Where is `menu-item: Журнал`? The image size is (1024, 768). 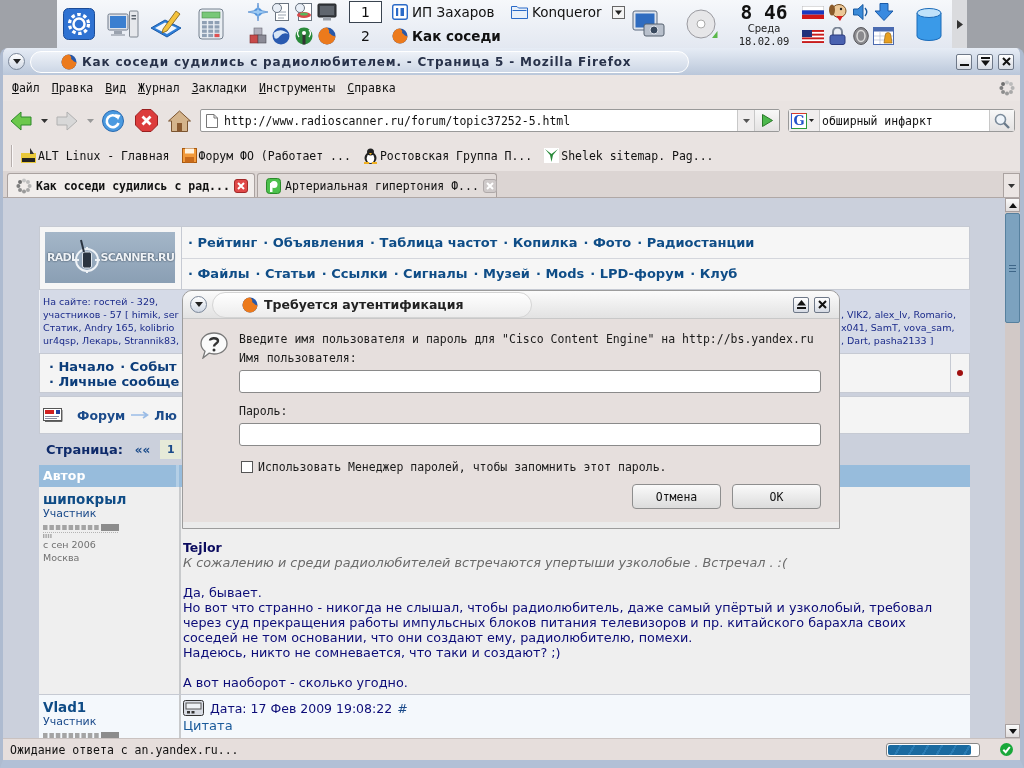 menu-item: Журнал is located at coordinates (159, 88).